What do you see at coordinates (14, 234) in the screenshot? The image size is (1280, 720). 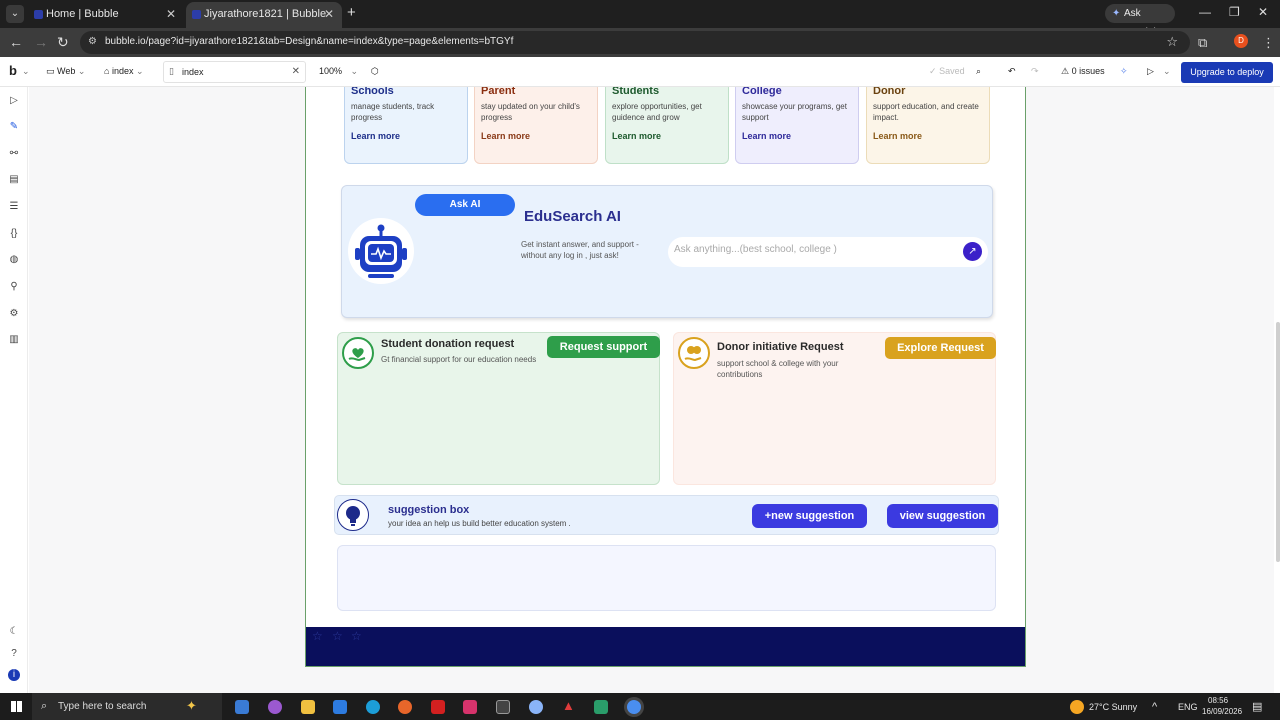 I see `braces-icon: {}` at bounding box center [14, 234].